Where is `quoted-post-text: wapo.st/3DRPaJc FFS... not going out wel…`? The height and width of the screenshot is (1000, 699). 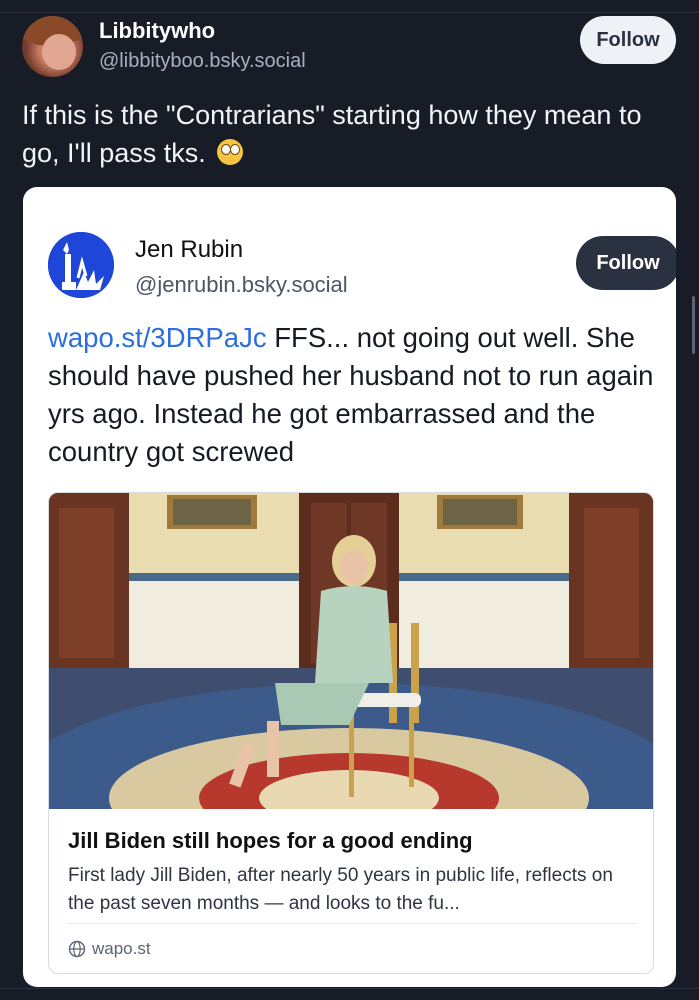 quoted-post-text: wapo.st/3DRPaJc FFS... not going out wel… is located at coordinates (353, 395).